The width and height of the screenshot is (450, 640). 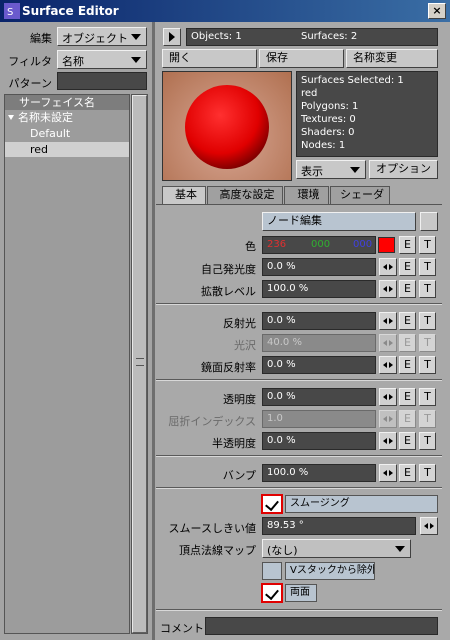 What do you see at coordinates (30, 83) in the screenshot?
I see `pattern-label: パターン` at bounding box center [30, 83].